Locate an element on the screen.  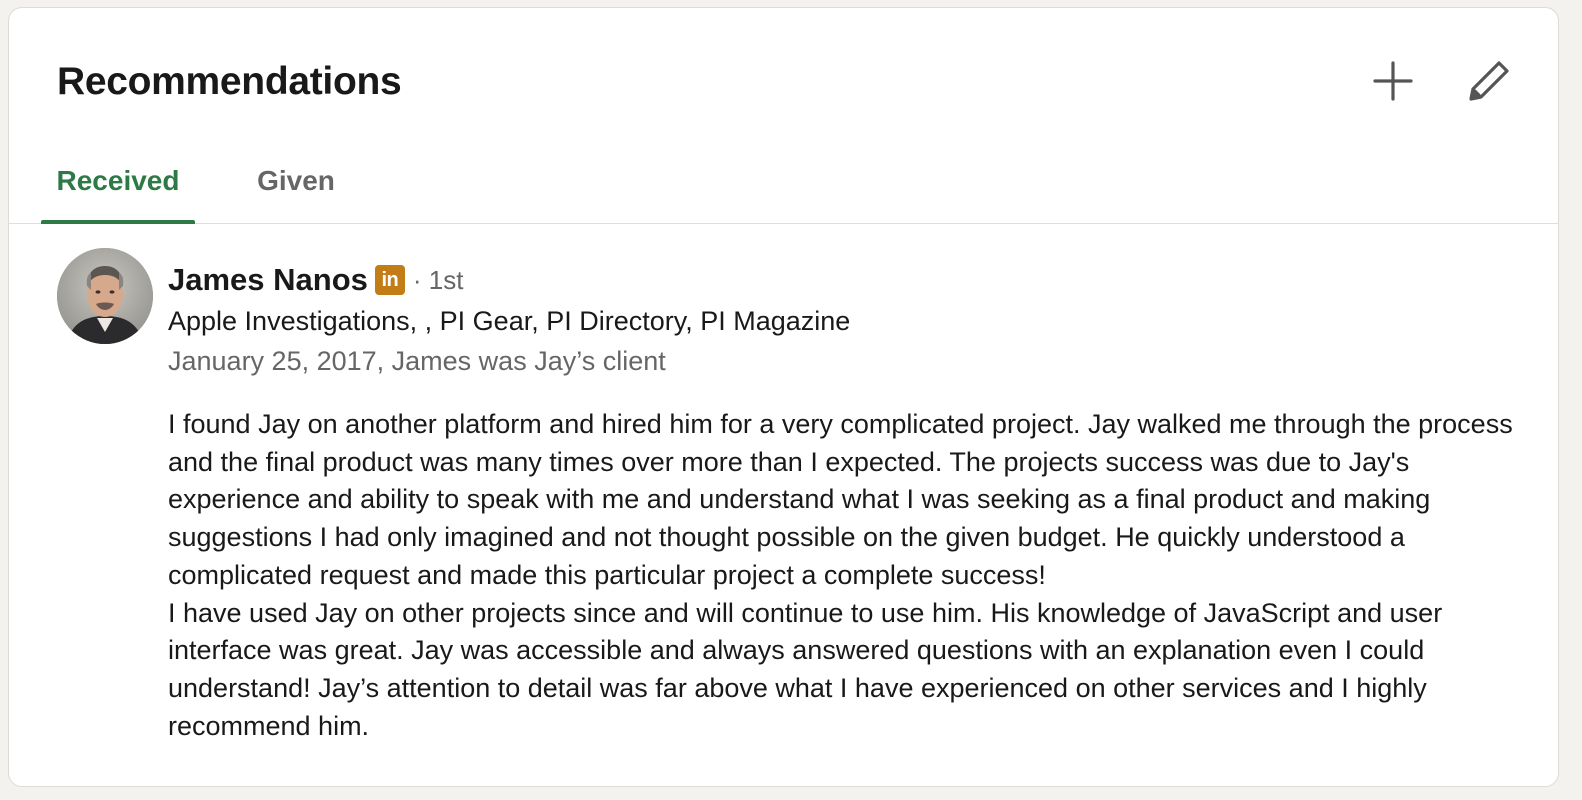
recommender-name-line: James Nanos in · 1st is located at coordinates (315, 280).